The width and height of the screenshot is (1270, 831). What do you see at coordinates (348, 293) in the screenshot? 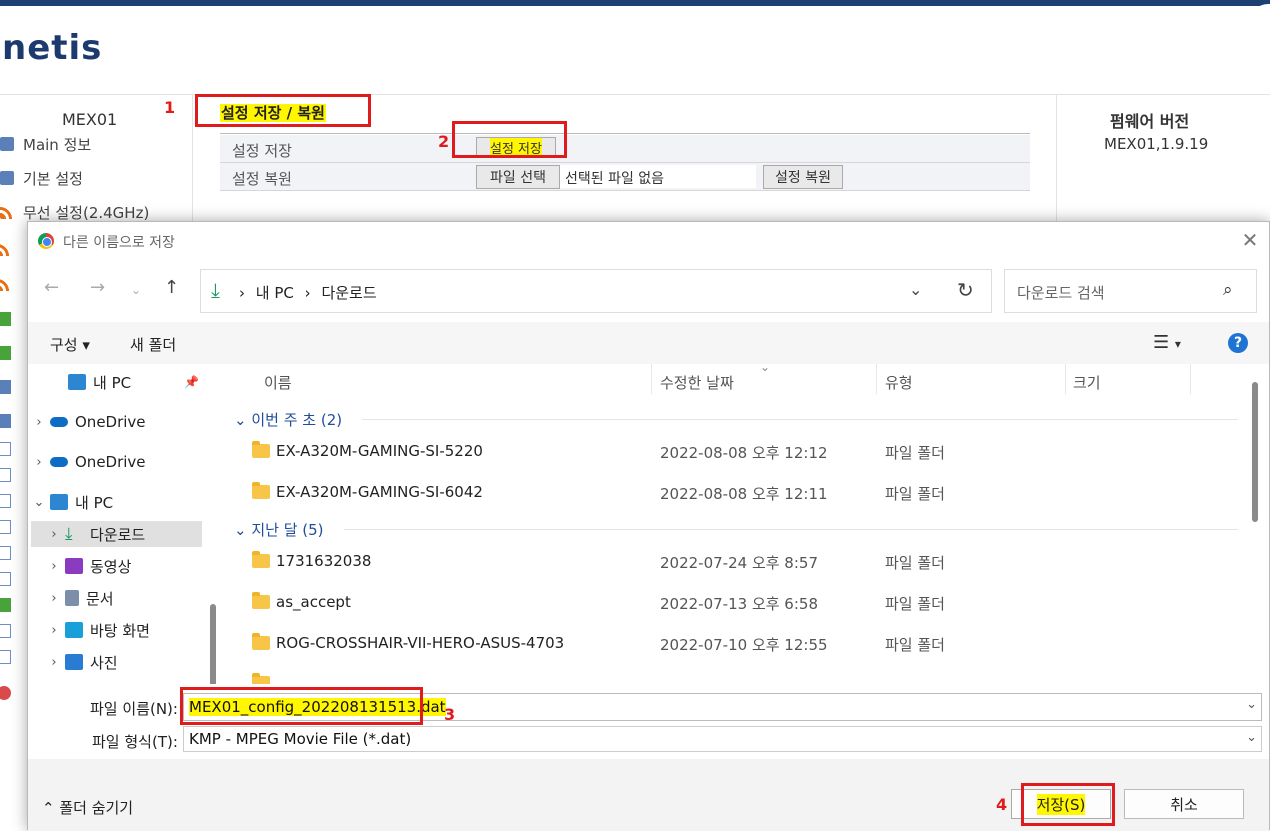
I see `breadcrumb-downloads: 다운로드` at bounding box center [348, 293].